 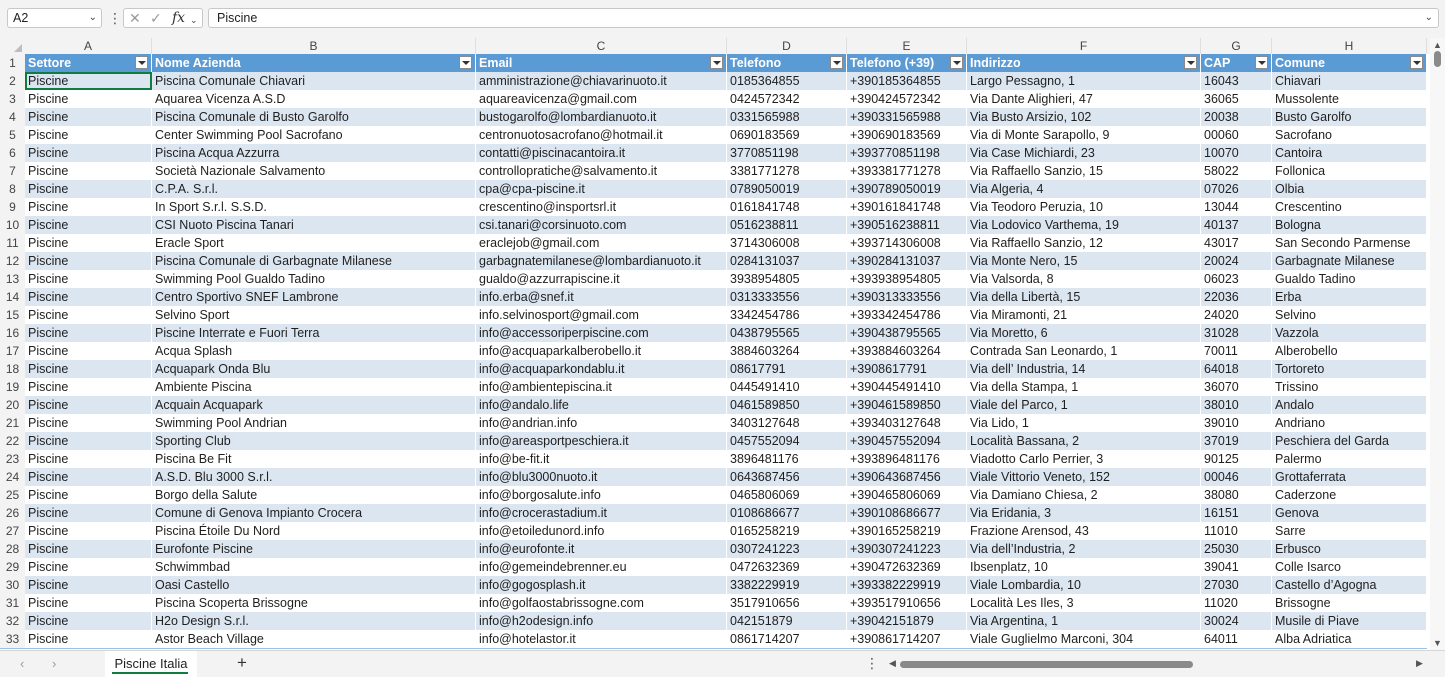 What do you see at coordinates (787, 477) in the screenshot?
I see `cell-telefono: 0643687456` at bounding box center [787, 477].